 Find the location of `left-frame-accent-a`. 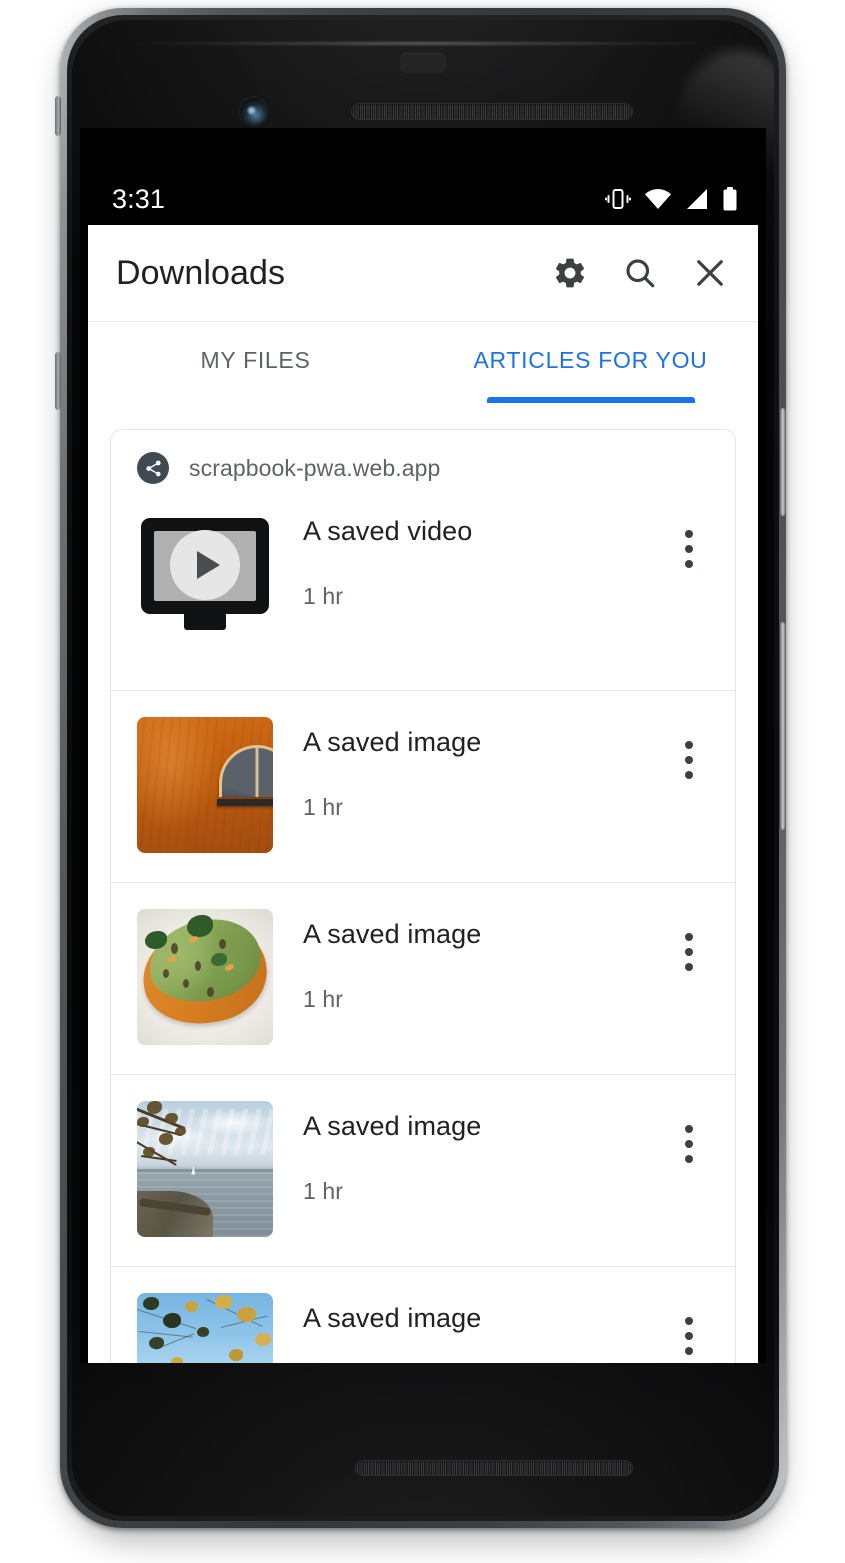

left-frame-accent-a is located at coordinates (58, 381).